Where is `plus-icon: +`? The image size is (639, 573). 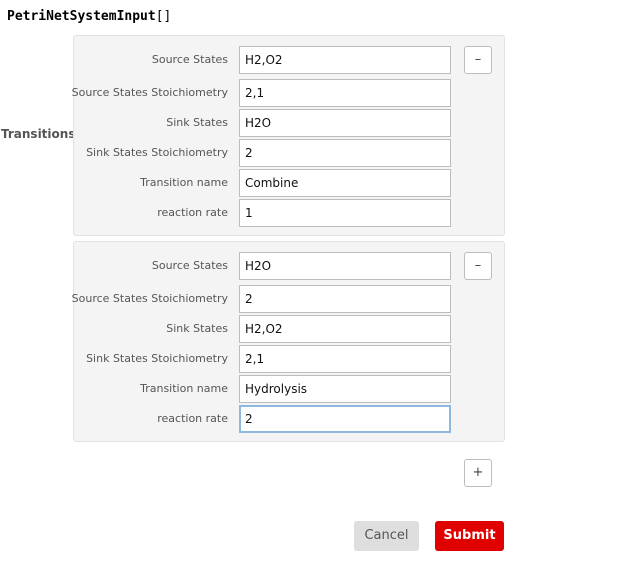
plus-icon: + is located at coordinates (478, 472).